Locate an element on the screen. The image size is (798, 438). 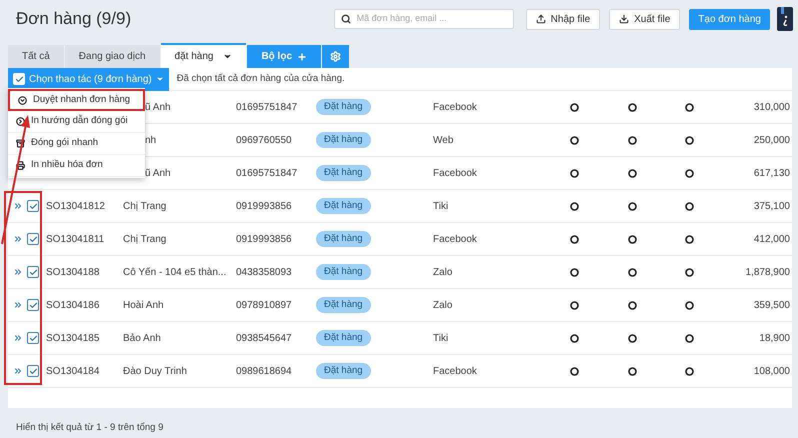
amount-text: 250,000 is located at coordinates (772, 140).